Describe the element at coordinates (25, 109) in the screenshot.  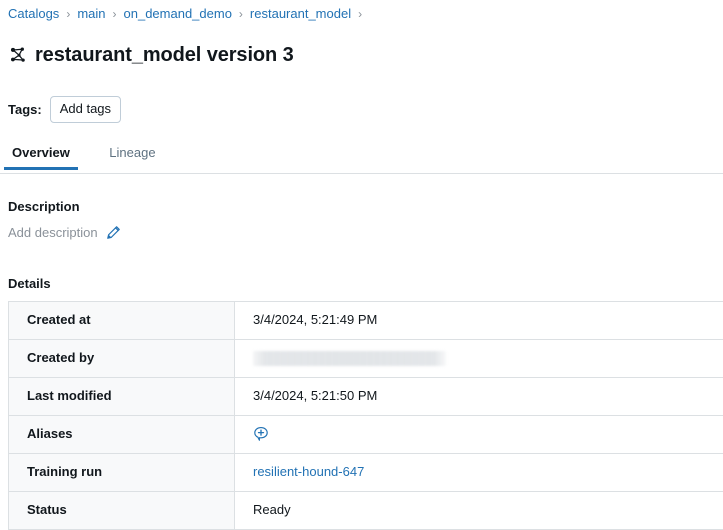
I see `tags-label: Tags:` at that location.